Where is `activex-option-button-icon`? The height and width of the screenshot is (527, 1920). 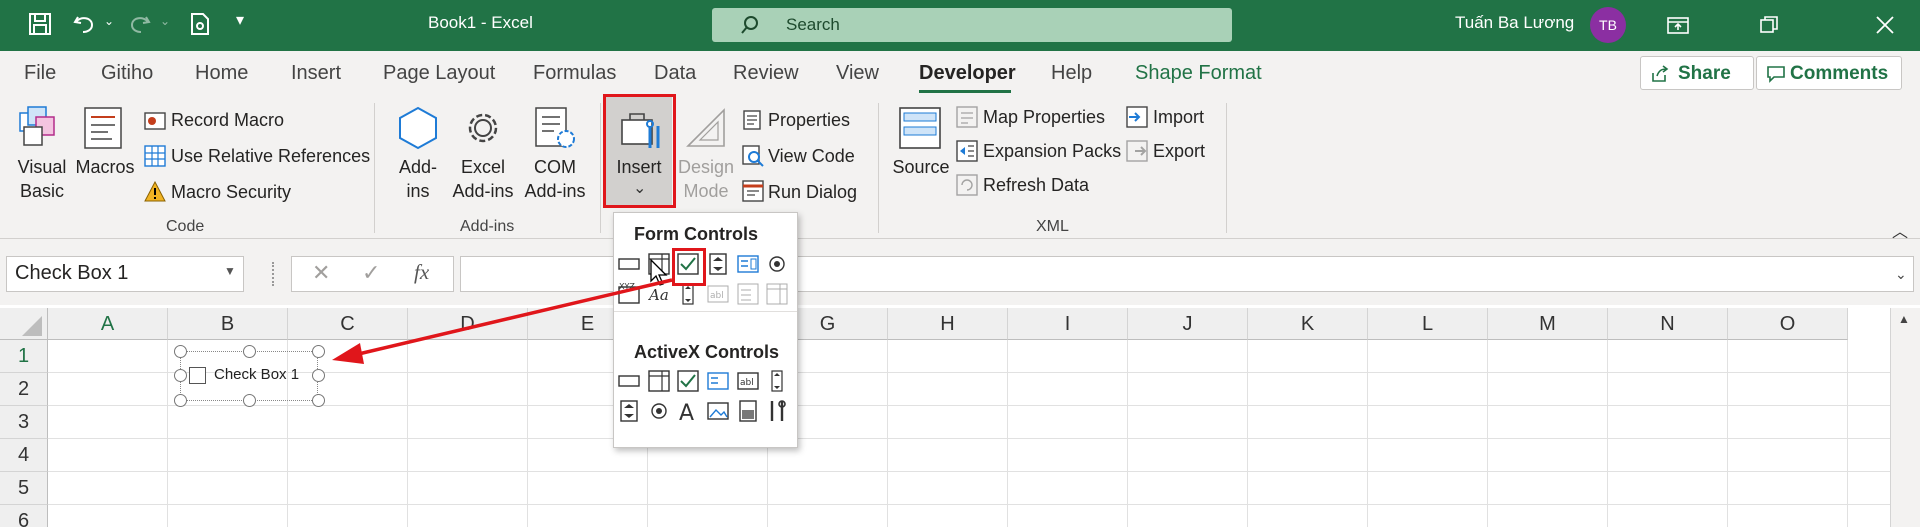 activex-option-button-icon is located at coordinates (659, 411).